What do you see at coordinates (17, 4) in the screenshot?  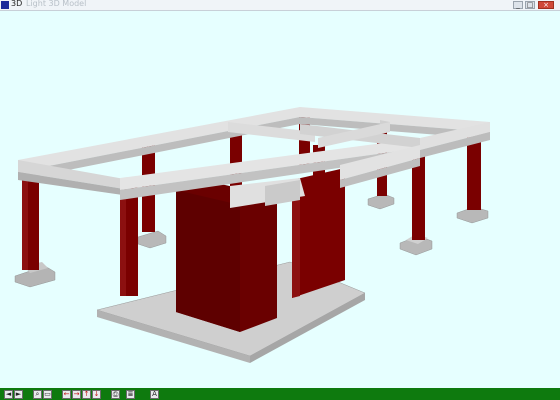 I see `window-title: 3D` at bounding box center [17, 4].